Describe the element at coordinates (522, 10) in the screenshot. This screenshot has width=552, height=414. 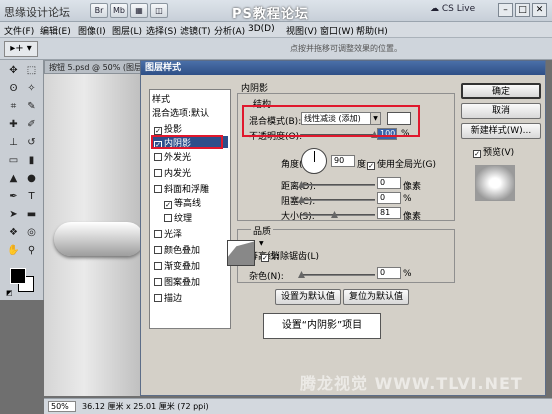
I see `maximize-button: □` at that location.